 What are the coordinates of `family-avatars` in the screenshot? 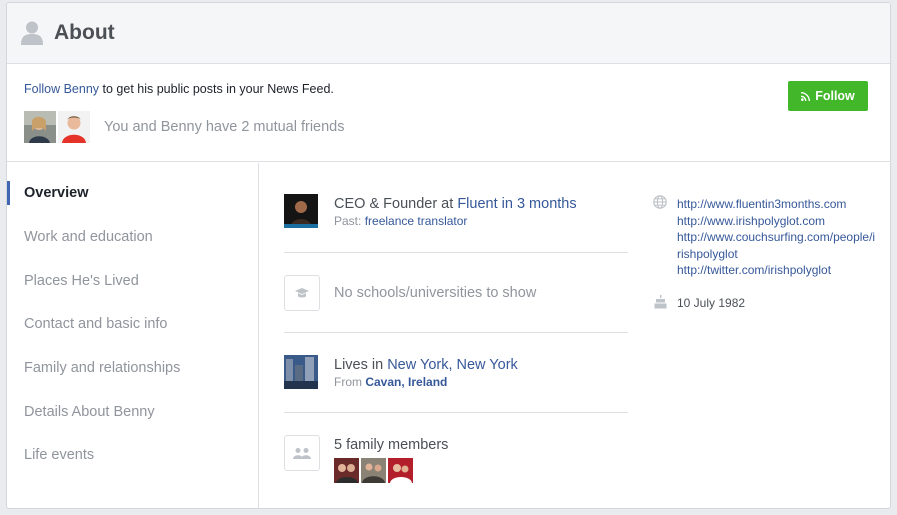 It's located at (373, 470).